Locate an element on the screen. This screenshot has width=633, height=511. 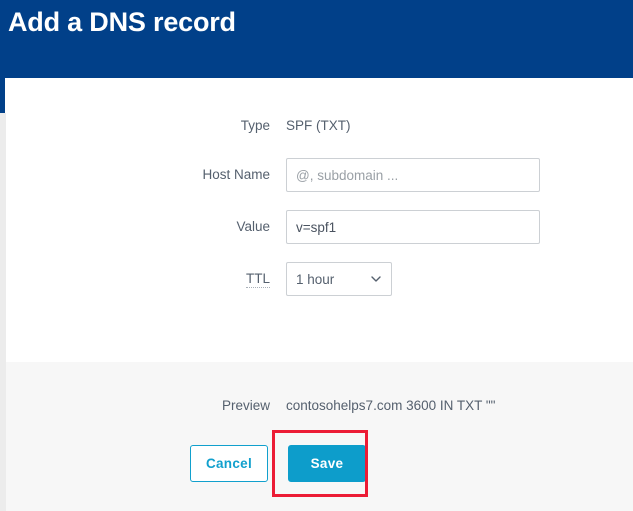
host-name-input is located at coordinates (413, 175).